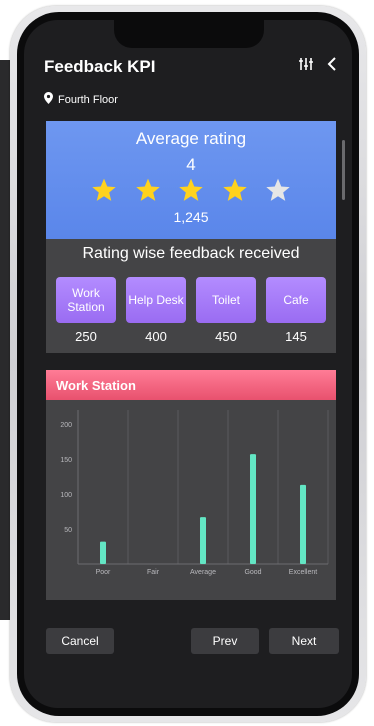 The image size is (374, 726). What do you see at coordinates (66, 425) in the screenshot?
I see `chart-y-tick-label: 200` at bounding box center [66, 425].